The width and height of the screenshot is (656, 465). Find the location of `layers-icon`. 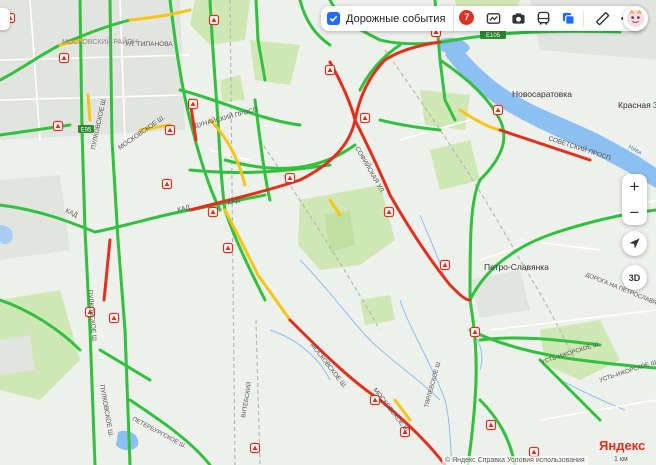

layers-icon is located at coordinates (568, 18).